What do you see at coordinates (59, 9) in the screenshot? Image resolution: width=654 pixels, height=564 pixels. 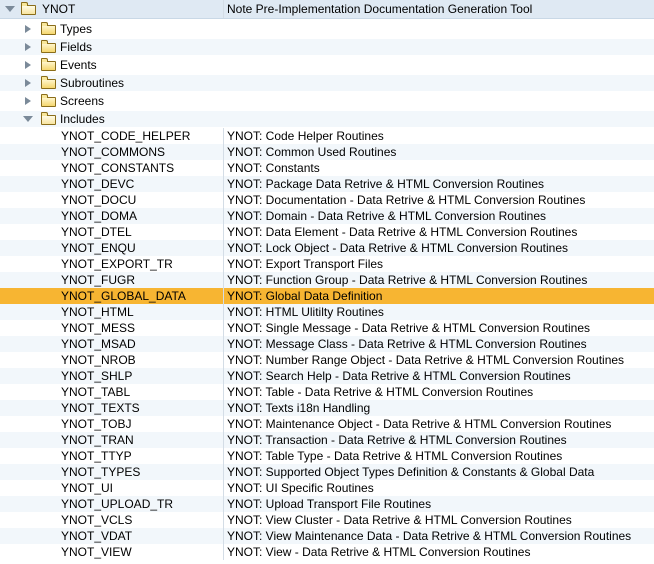 I see `root-label: YNOT` at bounding box center [59, 9].